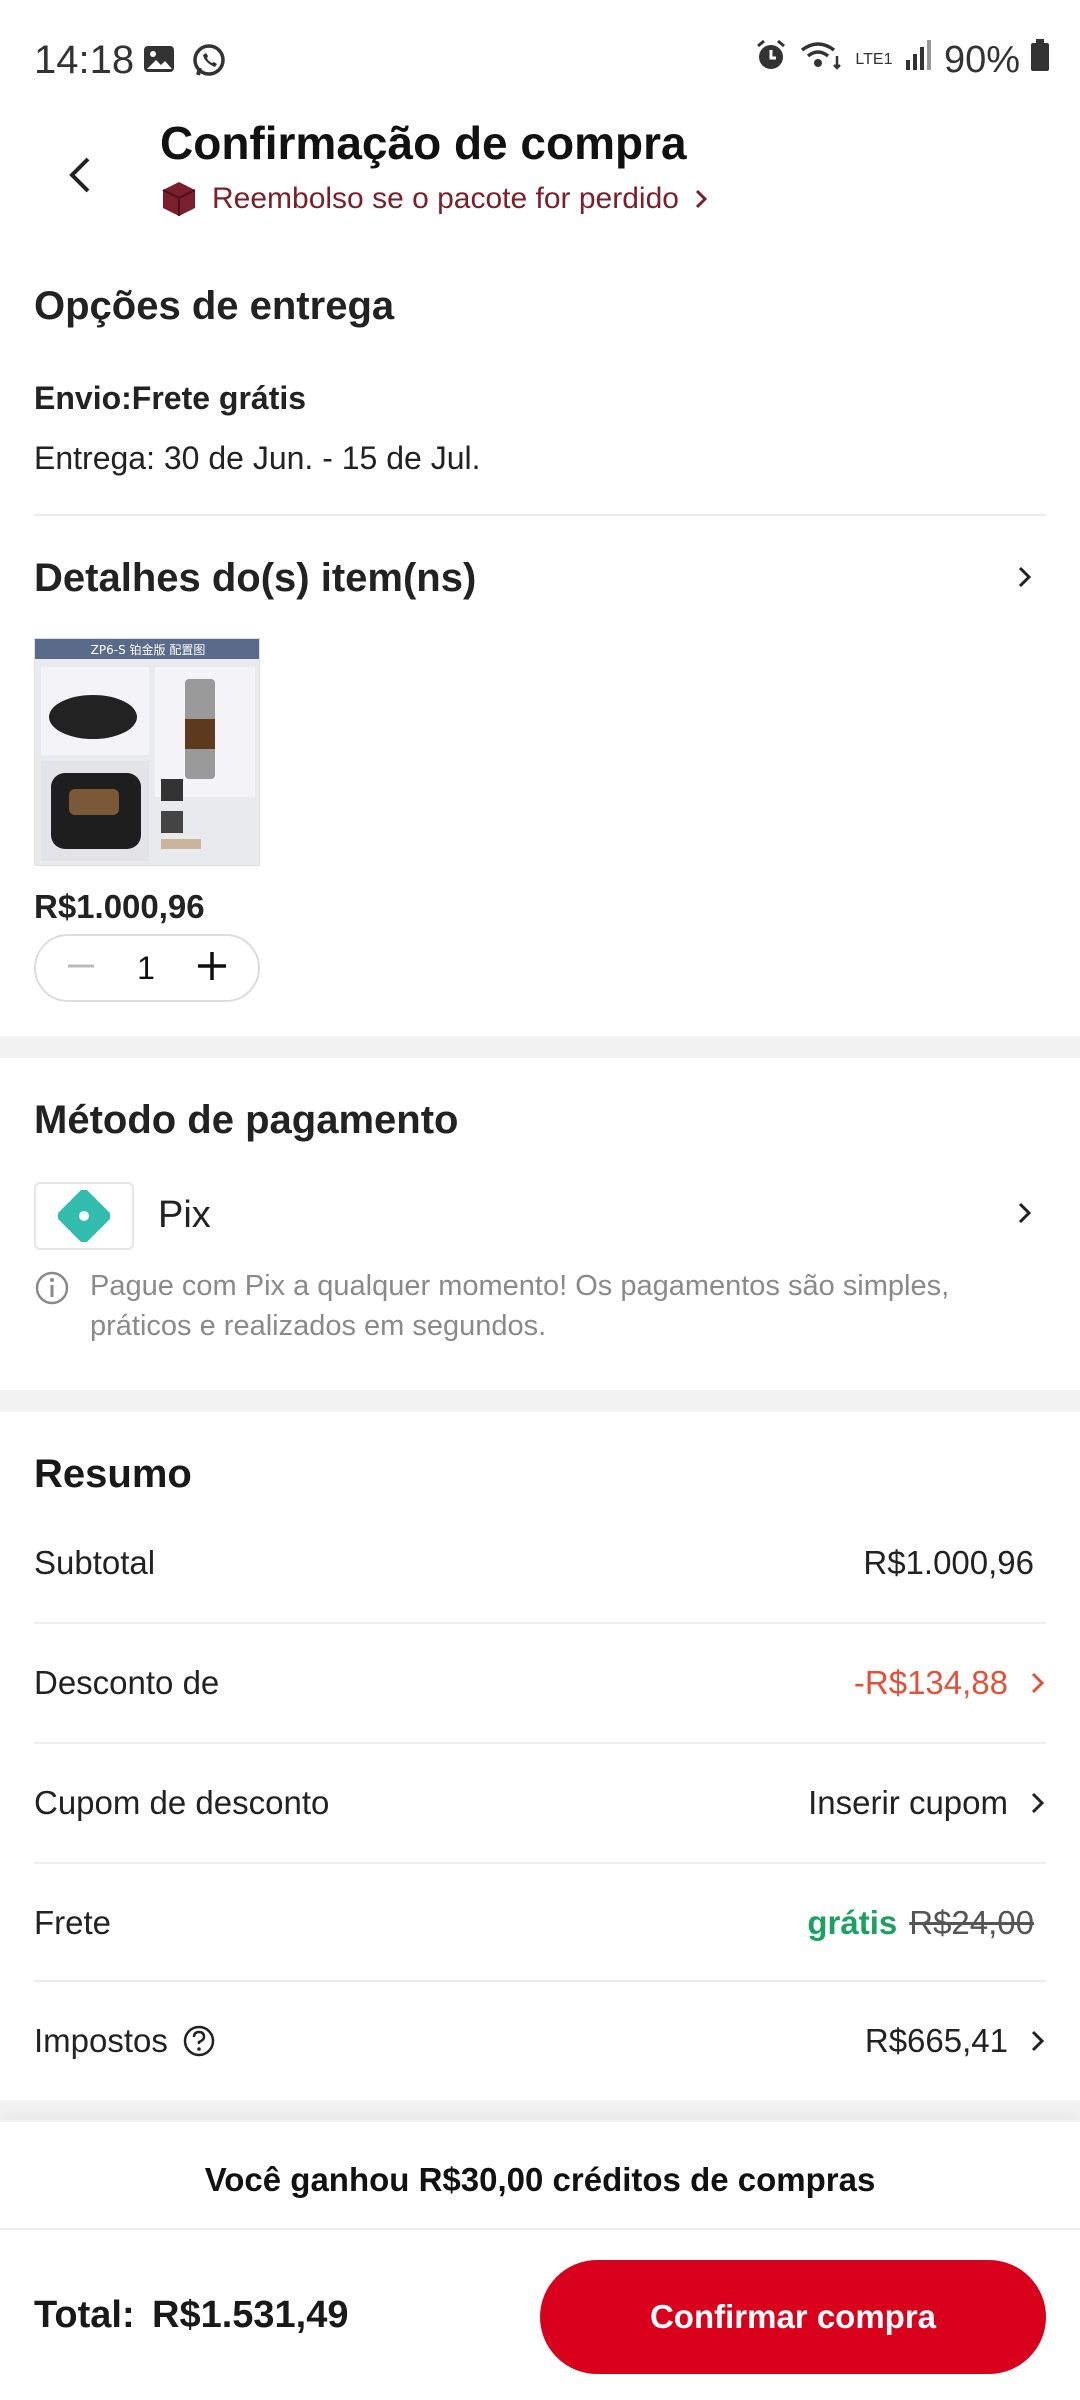  What do you see at coordinates (257, 458) in the screenshot?
I see `delivery-eta: Entrega: 30 de Jun. - 15 de Jul.` at bounding box center [257, 458].